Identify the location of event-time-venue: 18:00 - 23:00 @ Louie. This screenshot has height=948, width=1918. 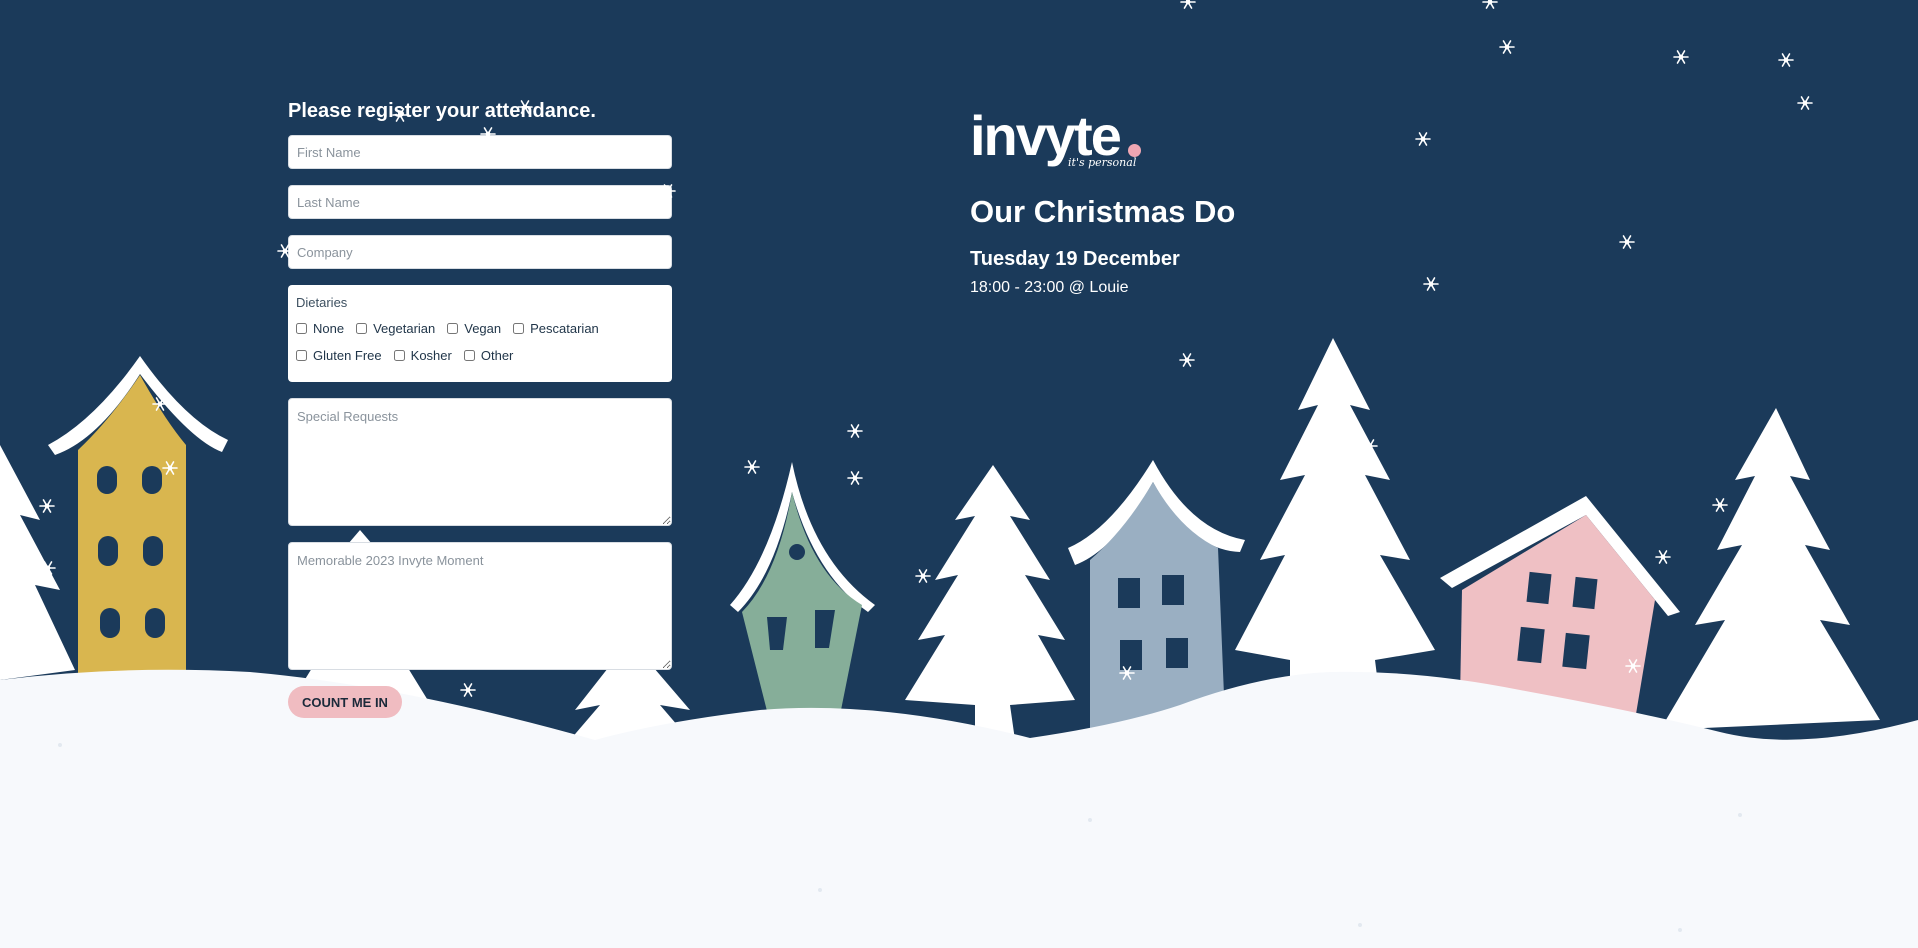
(1049, 287).